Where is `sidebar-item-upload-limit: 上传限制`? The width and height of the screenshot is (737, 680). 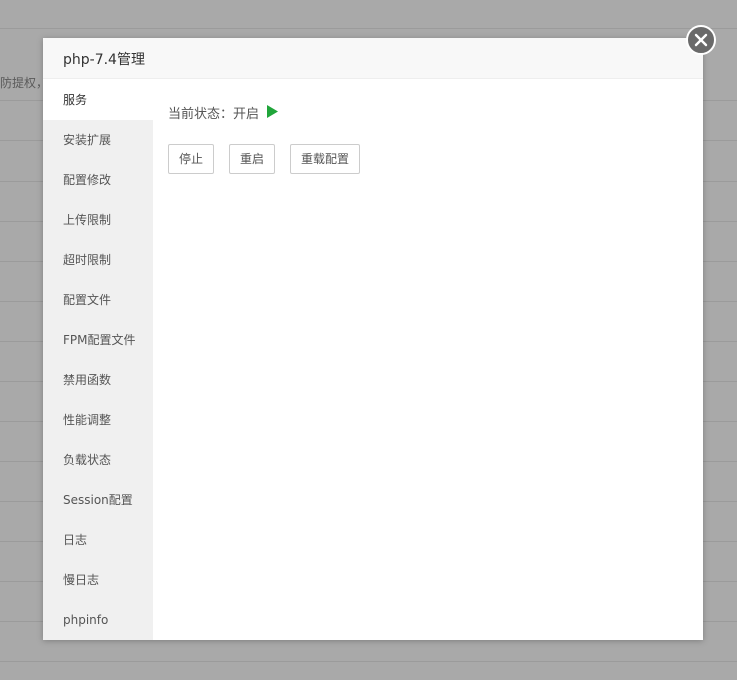 sidebar-item-upload-limit: 上传限制 is located at coordinates (98, 220).